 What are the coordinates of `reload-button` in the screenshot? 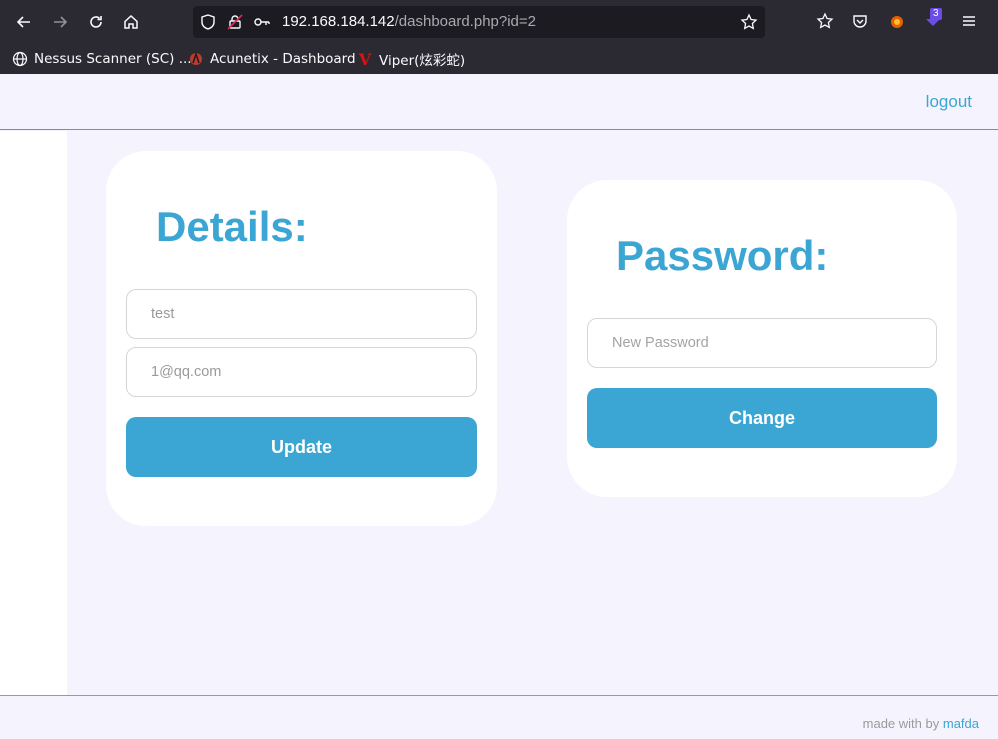 It's located at (96, 22).